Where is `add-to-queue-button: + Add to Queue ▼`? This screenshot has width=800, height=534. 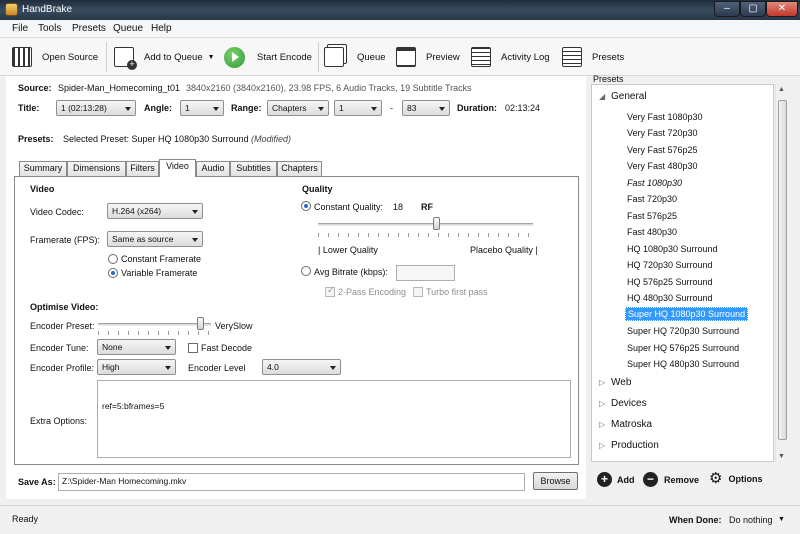 add-to-queue-button: + Add to Queue ▼ is located at coordinates (164, 57).